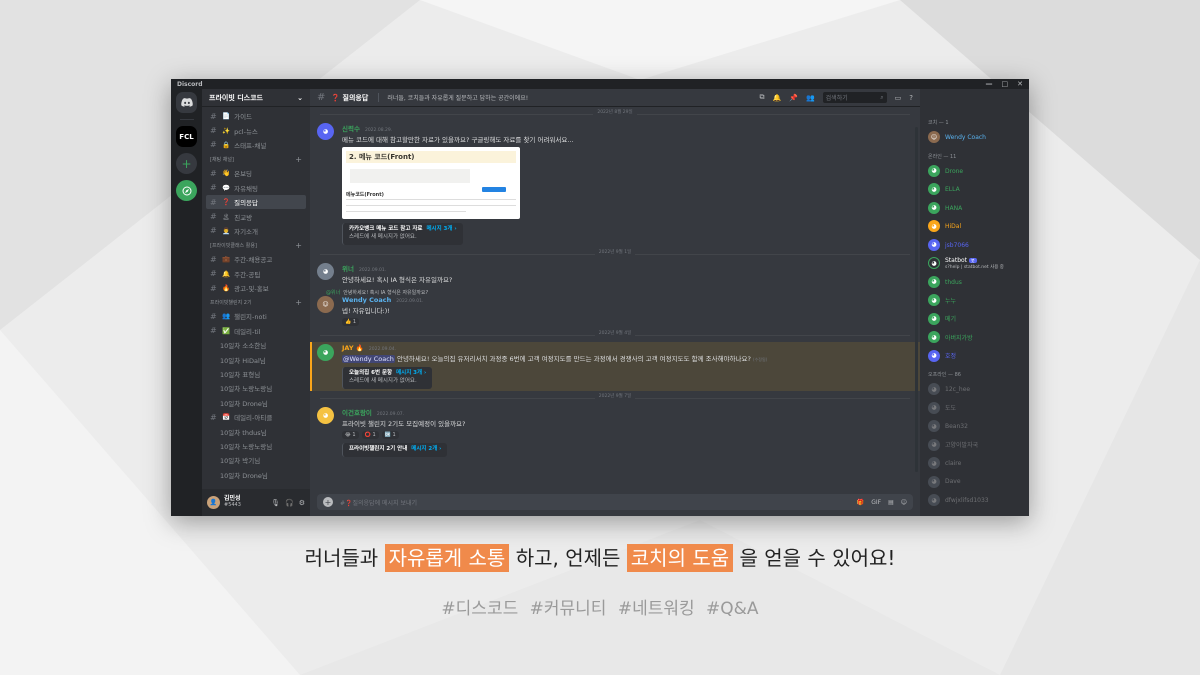 This screenshot has width=1200, height=675. I want to click on channel-item: # 🔒 스태프-채널, so click(256, 145).